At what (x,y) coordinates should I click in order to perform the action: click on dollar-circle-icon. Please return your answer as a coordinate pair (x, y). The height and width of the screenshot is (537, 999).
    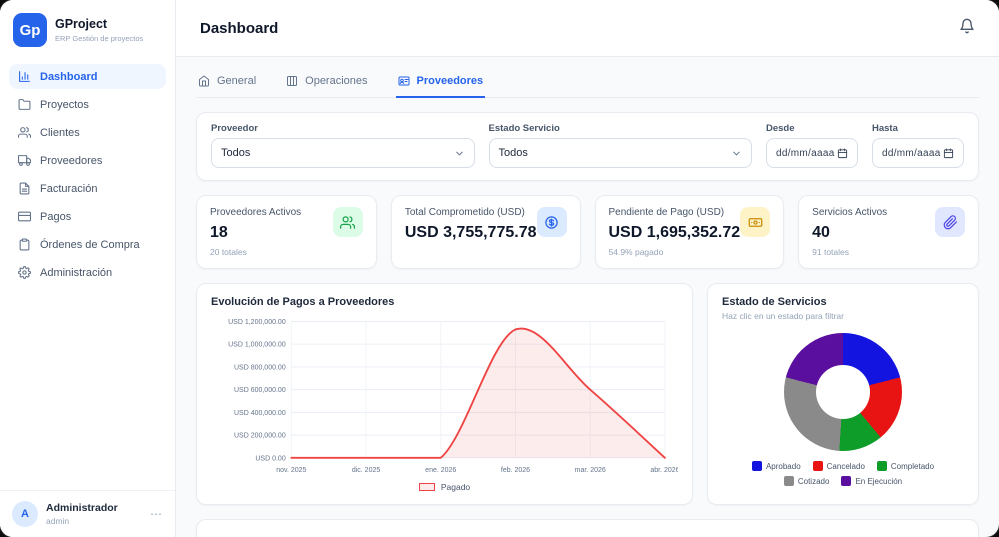
    Looking at the image, I should click on (551, 222).